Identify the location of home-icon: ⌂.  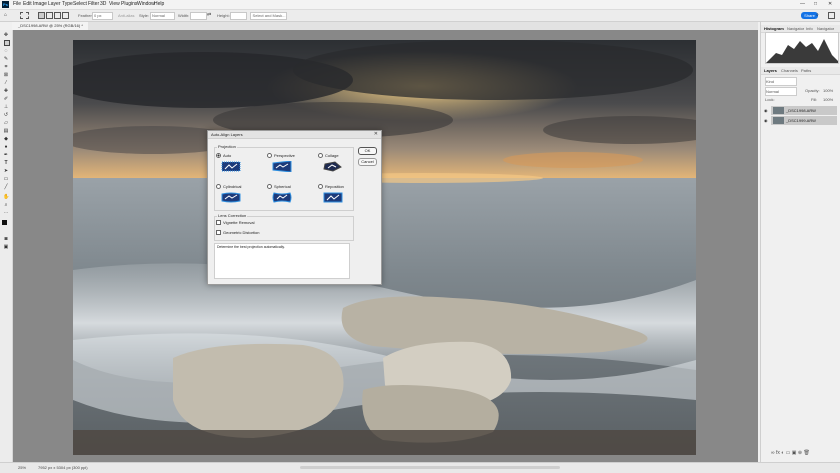
(5, 15).